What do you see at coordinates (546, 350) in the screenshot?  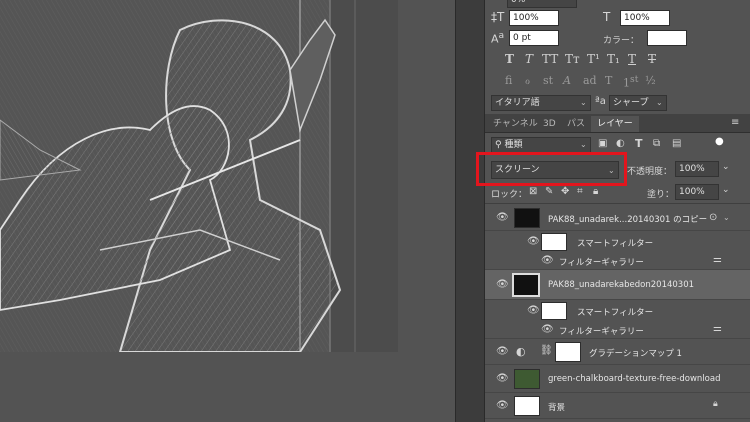 I see `link-icon: ⛓︎` at bounding box center [546, 350].